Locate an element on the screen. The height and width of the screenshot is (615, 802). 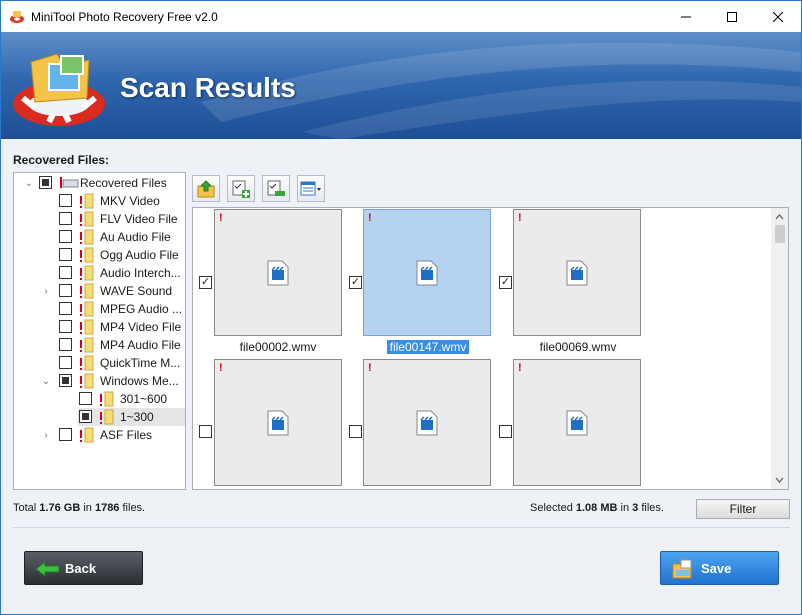
tree-item: MKV Video is located at coordinates (99, 201).